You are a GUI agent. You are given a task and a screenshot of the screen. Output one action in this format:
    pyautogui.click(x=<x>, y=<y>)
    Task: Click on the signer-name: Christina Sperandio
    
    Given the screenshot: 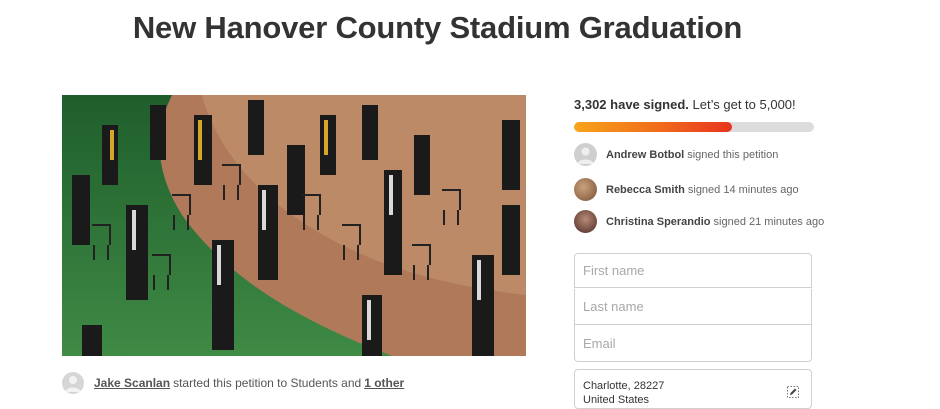 What is the action you would take?
    pyautogui.click(x=658, y=221)
    